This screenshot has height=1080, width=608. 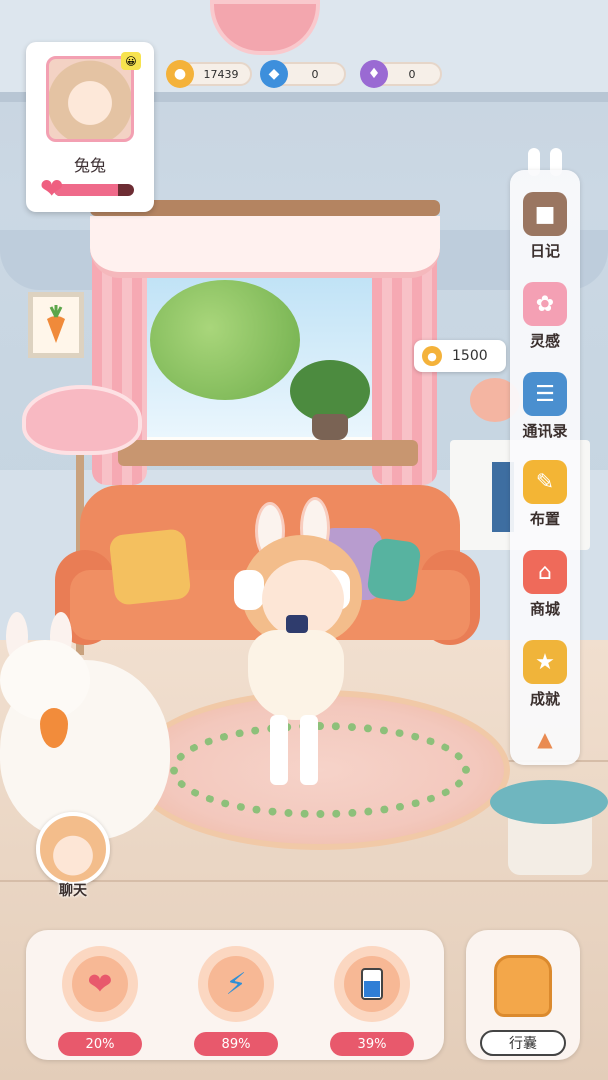 What do you see at coordinates (545, 431) in the screenshot?
I see `menu-item-label: 通讯录` at bounding box center [545, 431].